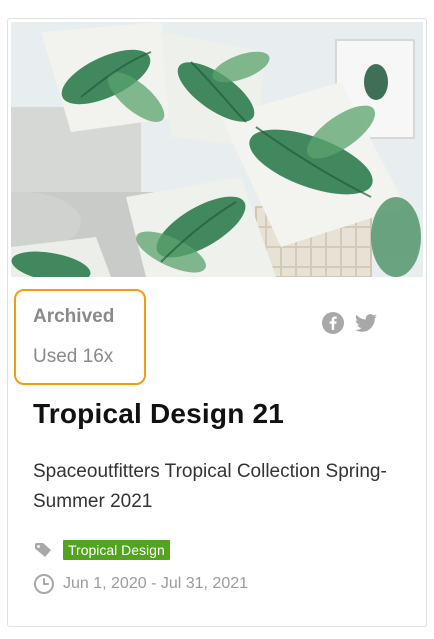 The image size is (434, 639). I want to click on facebook-icon, so click(333, 323).